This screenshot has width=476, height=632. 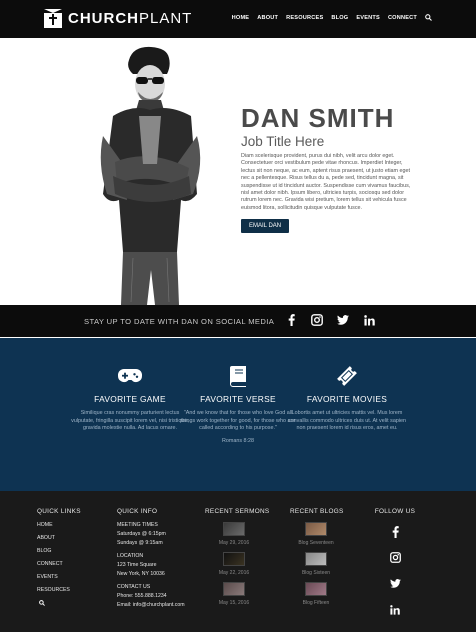 What do you see at coordinates (137, 565) in the screenshot?
I see `address-line: 123 Time Square` at bounding box center [137, 565].